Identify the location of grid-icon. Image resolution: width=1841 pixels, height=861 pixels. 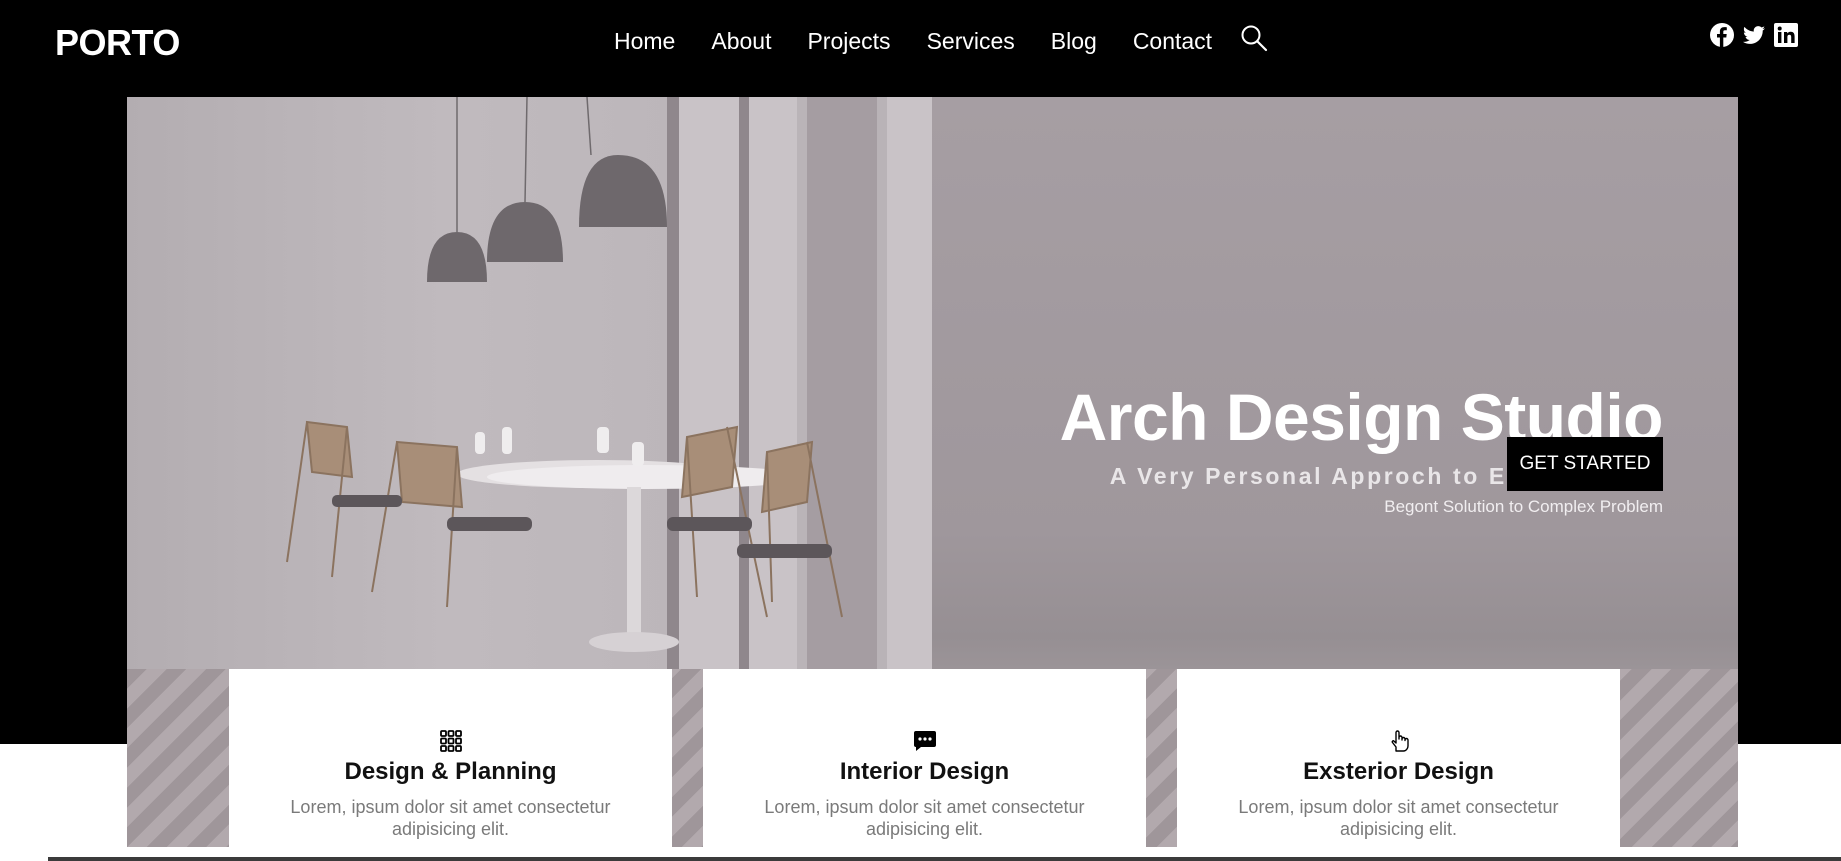
(450, 741).